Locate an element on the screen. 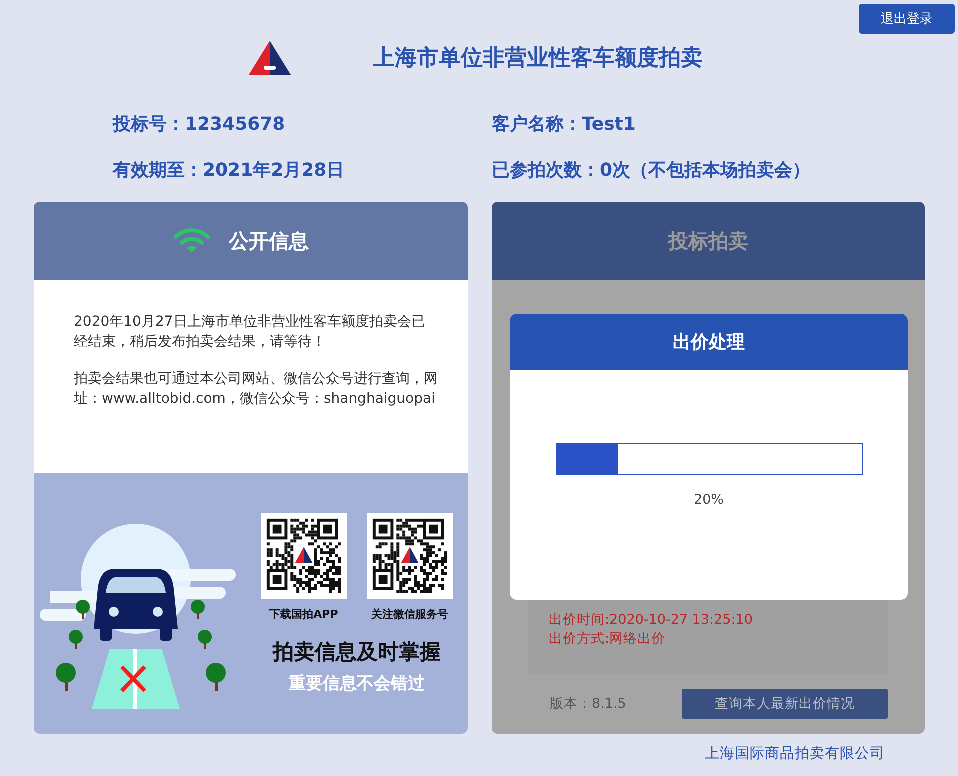  info-text: 投标号：12345678 is located at coordinates (199, 124).